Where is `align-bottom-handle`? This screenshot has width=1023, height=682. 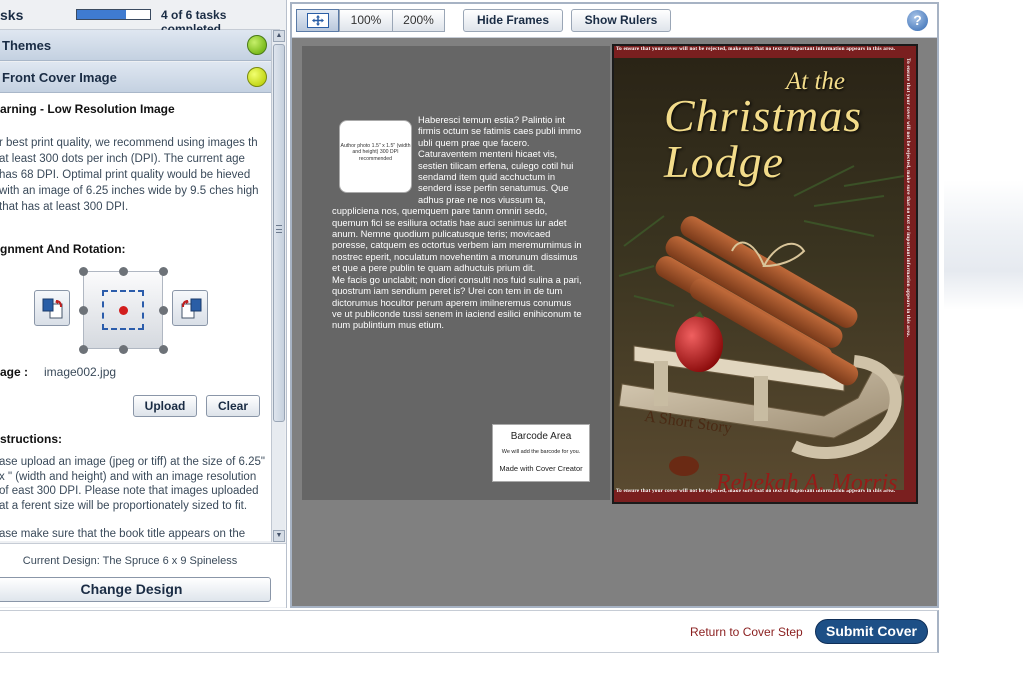
align-bottom-handle is located at coordinates (123, 349).